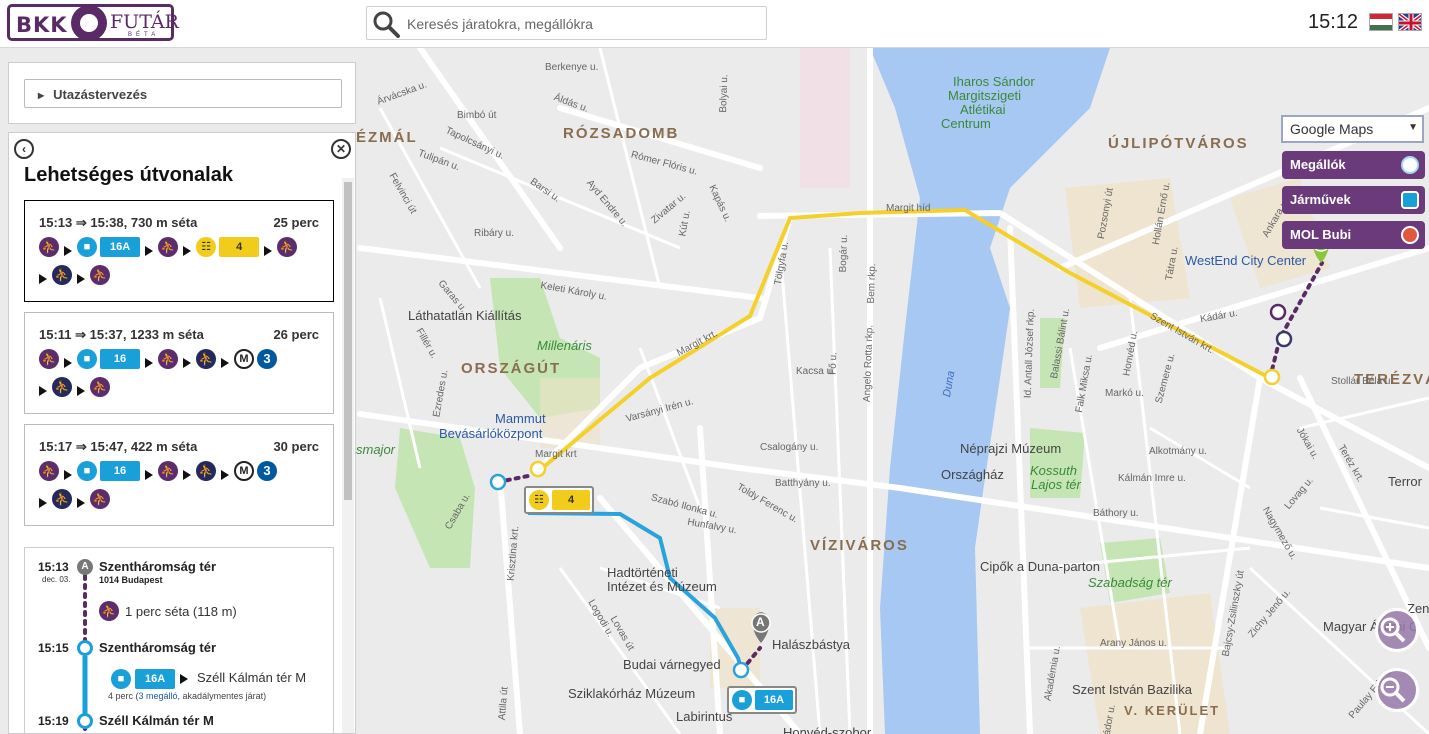 Image resolution: width=1429 pixels, height=734 pixels. I want to click on poi-label: Néprajzi Múzeum, so click(1011, 448).